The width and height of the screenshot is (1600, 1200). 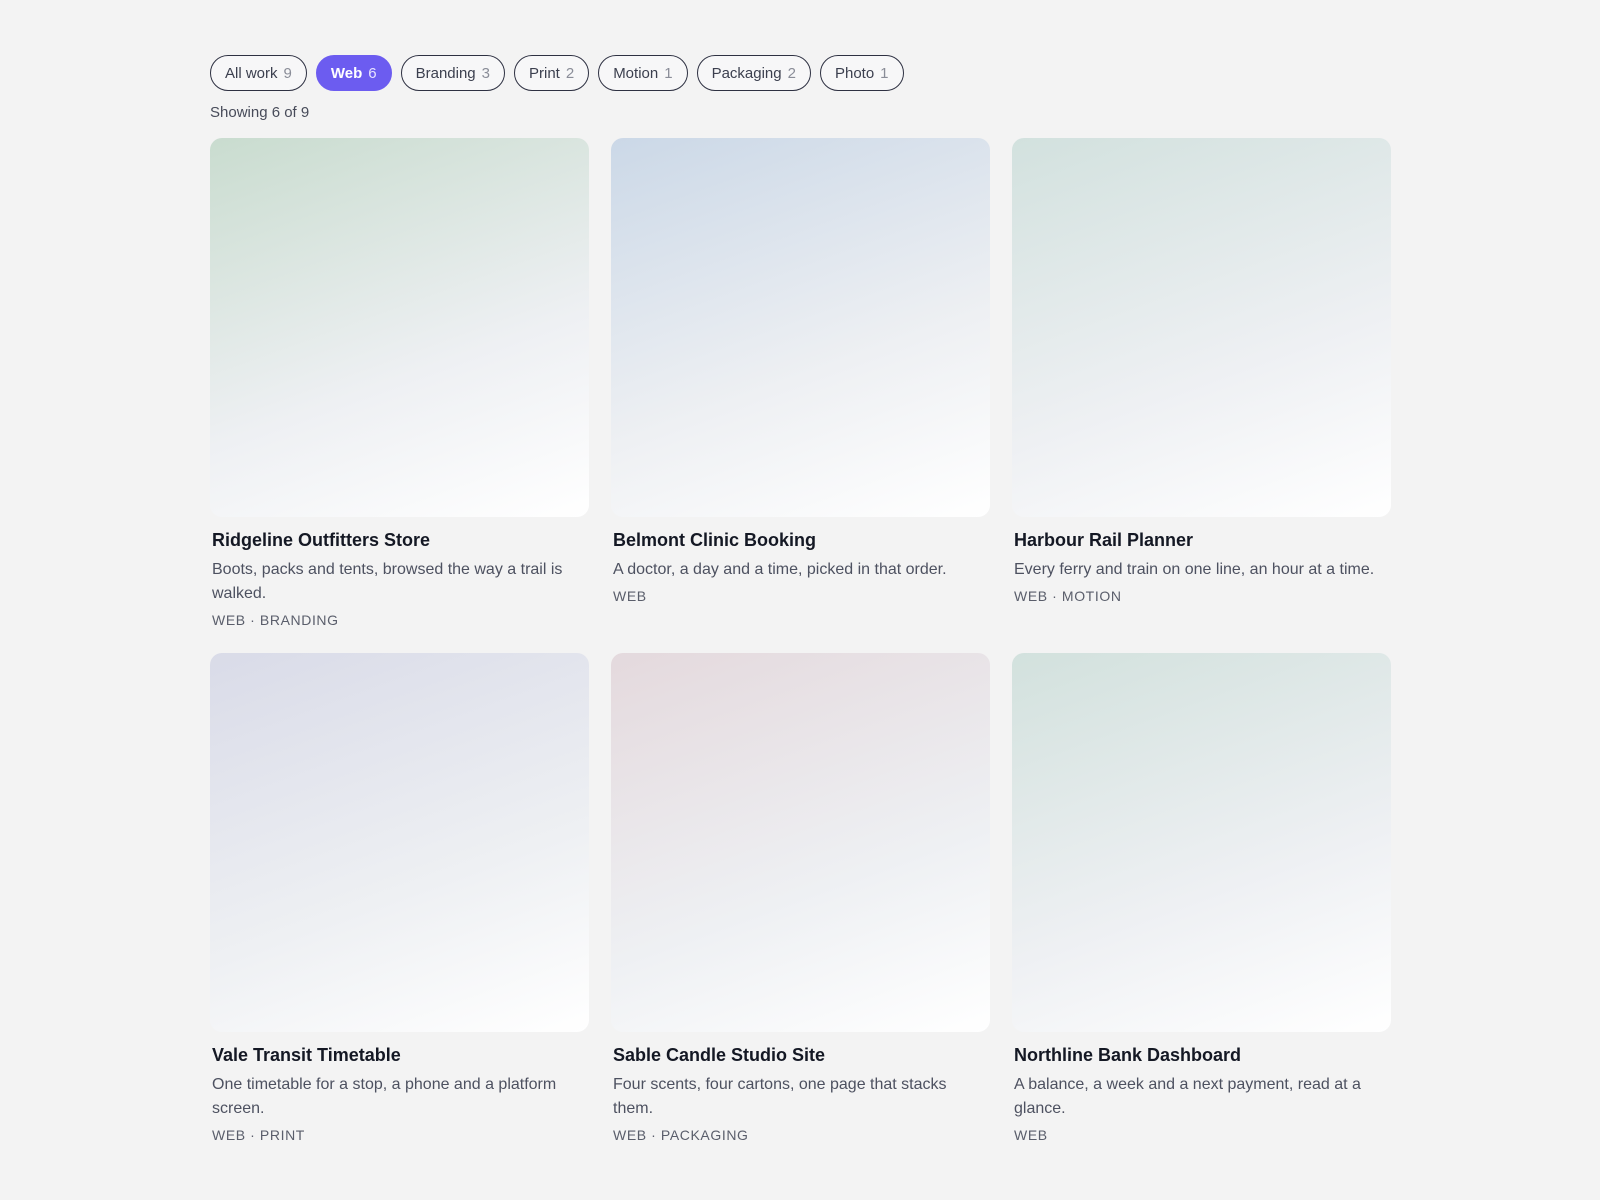 I want to click on project-tags: WEB · PACKAGING, so click(x=681, y=1135).